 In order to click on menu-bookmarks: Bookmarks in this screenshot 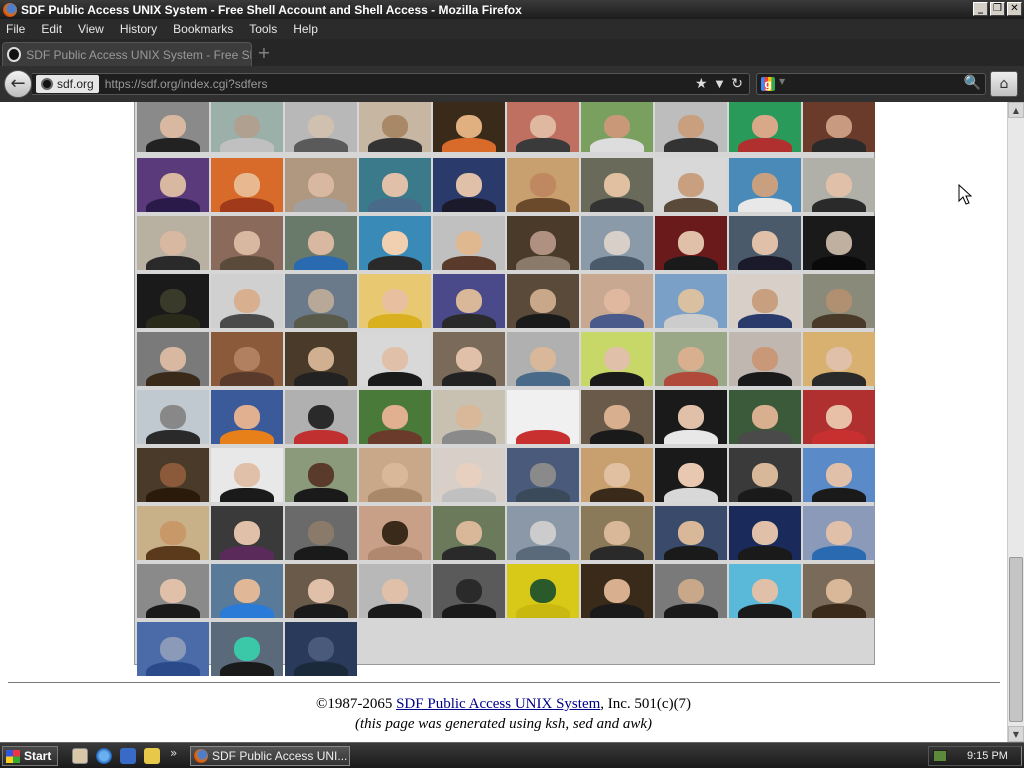, I will do `click(203, 29)`.